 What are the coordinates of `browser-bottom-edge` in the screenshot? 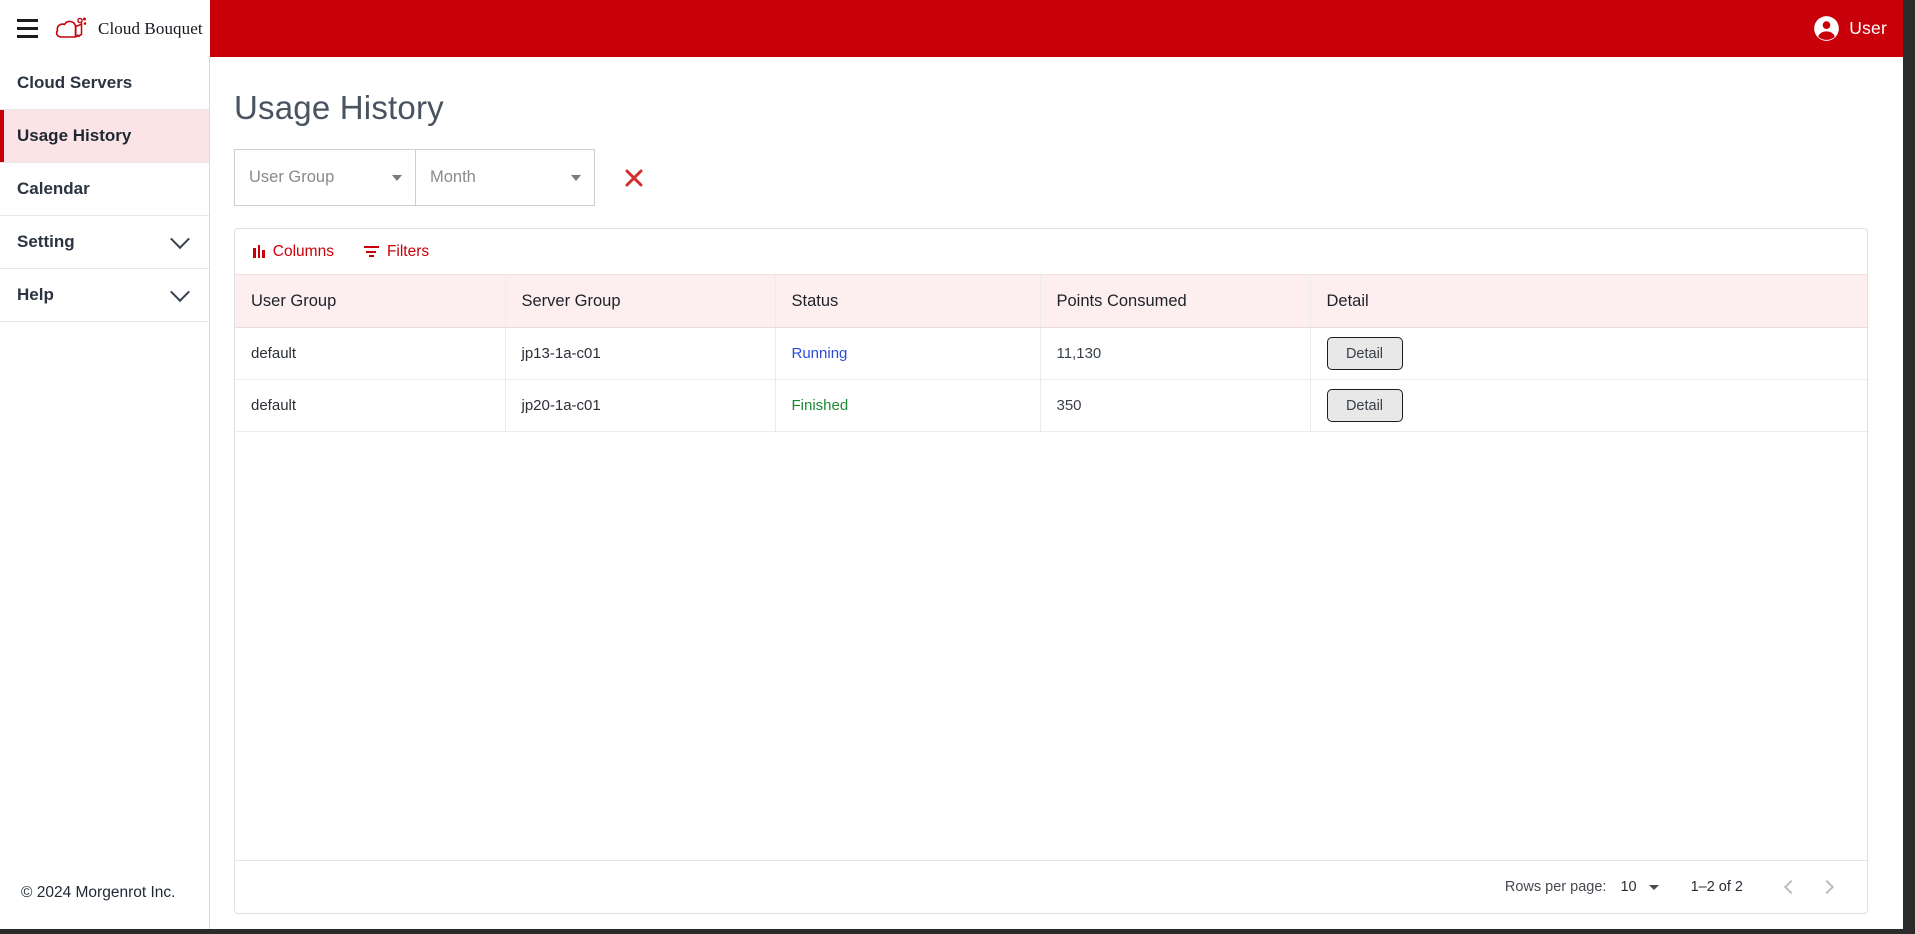 It's located at (957, 931).